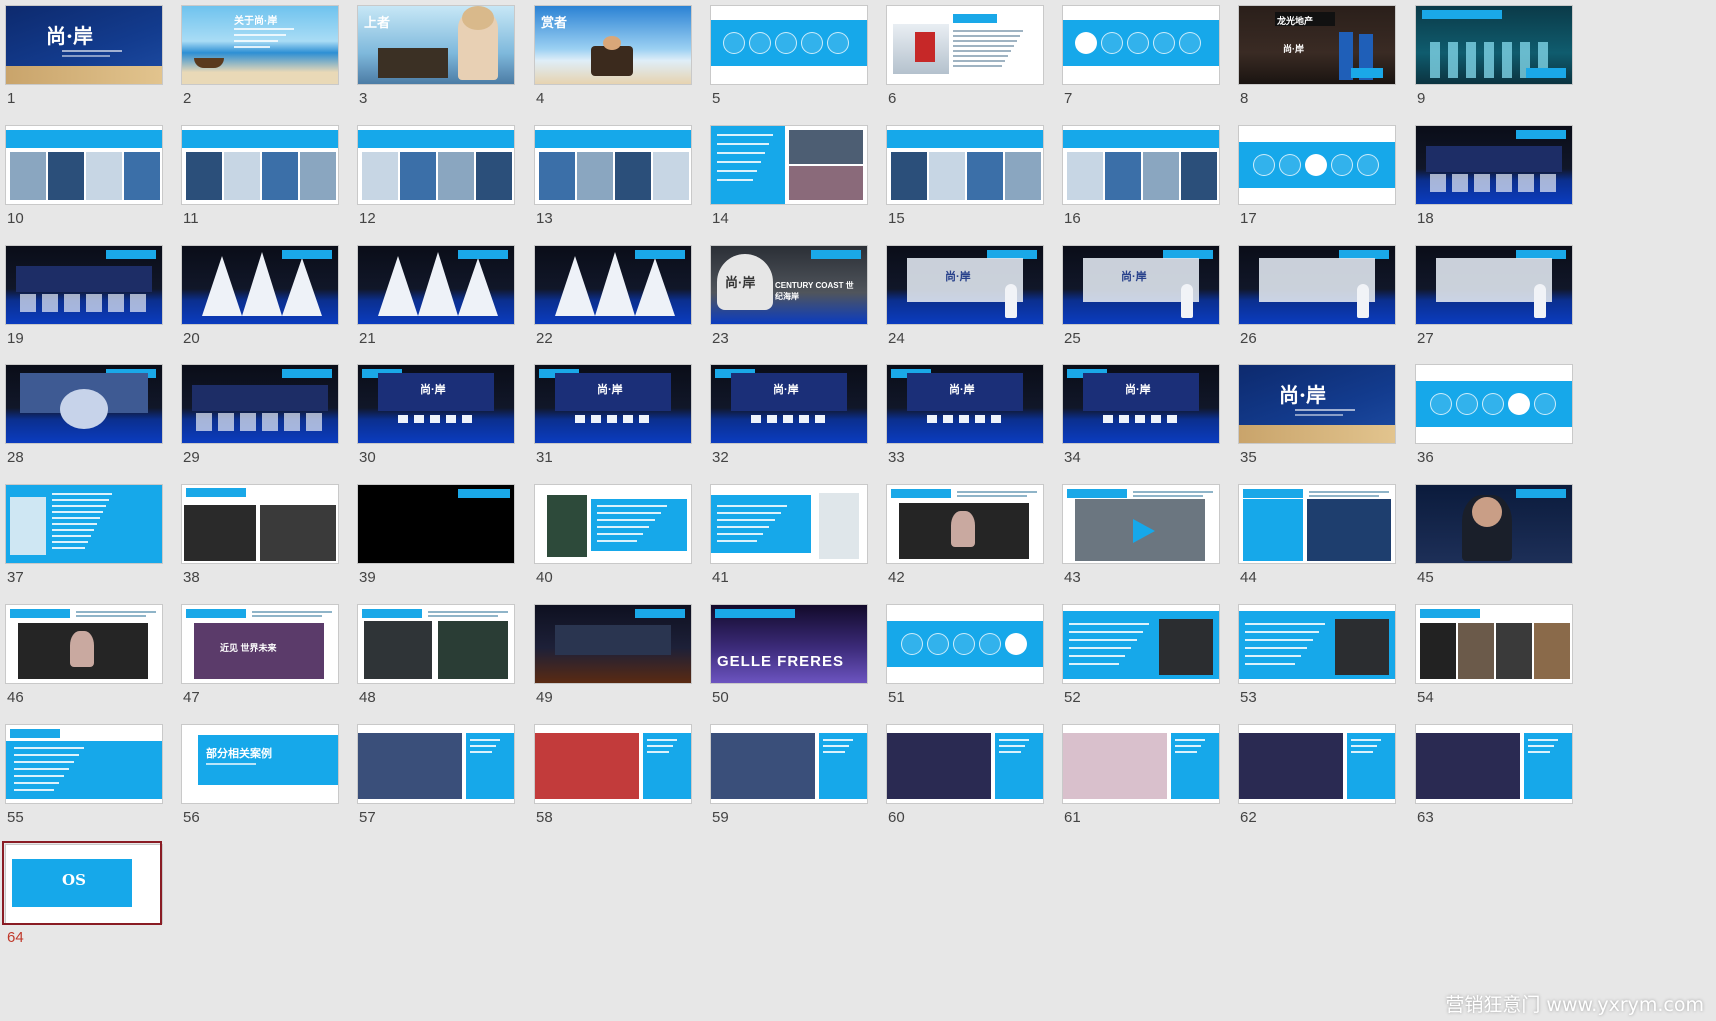 The width and height of the screenshot is (1716, 1021). I want to click on slide-thumbnail: 尚·岸 34, so click(1141, 415).